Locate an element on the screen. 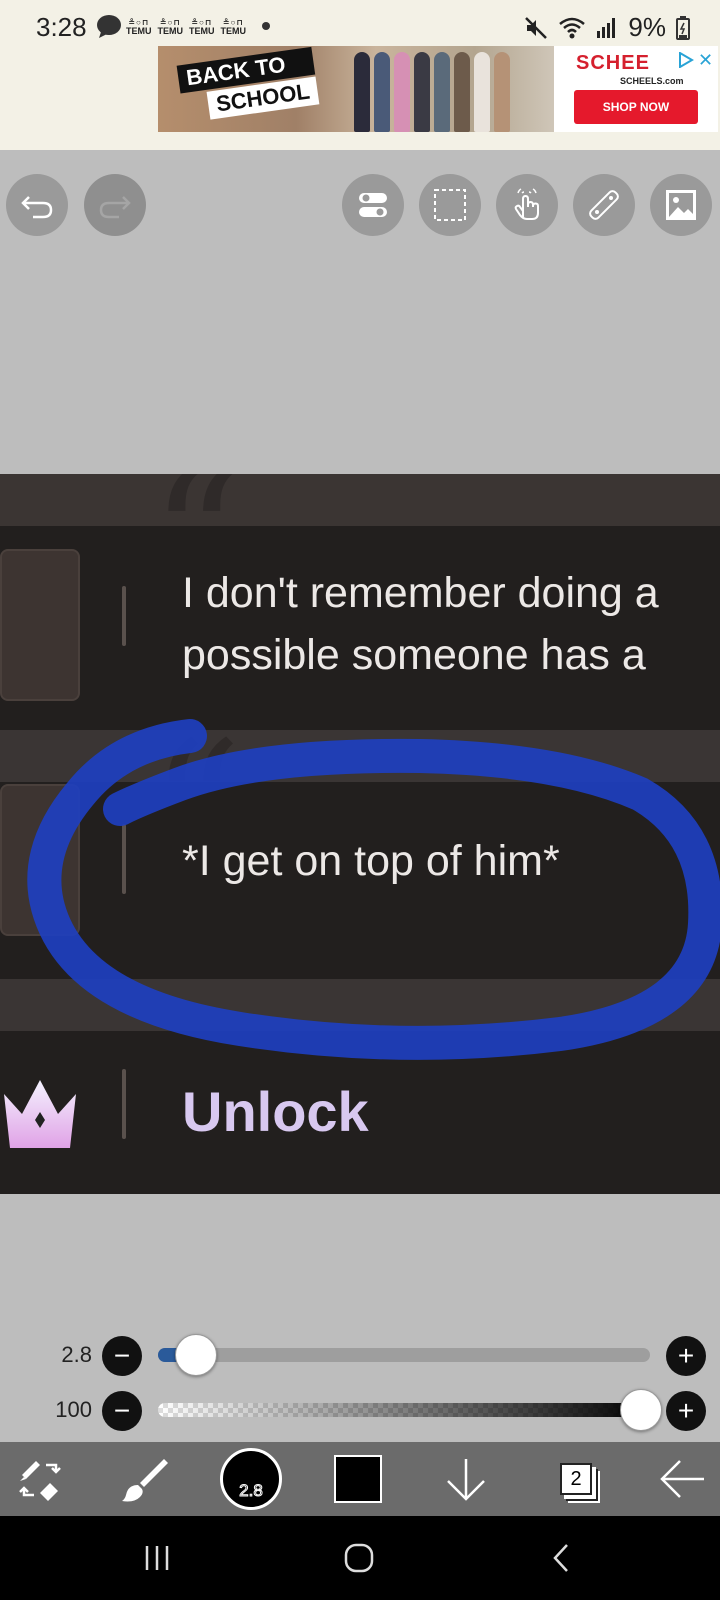 The width and height of the screenshot is (720, 1600). download-button is located at coordinates (466, 1479).